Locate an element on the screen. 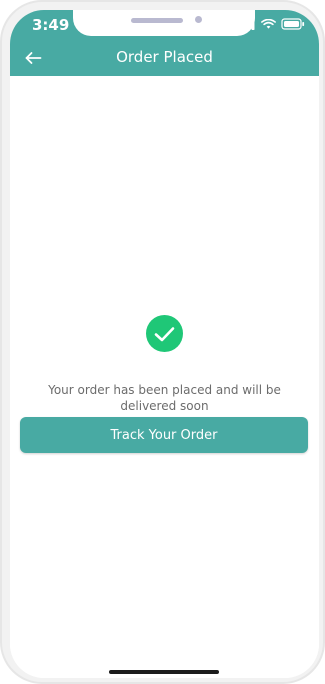 This screenshot has height=684, width=325. notch-camera is located at coordinates (198, 19).